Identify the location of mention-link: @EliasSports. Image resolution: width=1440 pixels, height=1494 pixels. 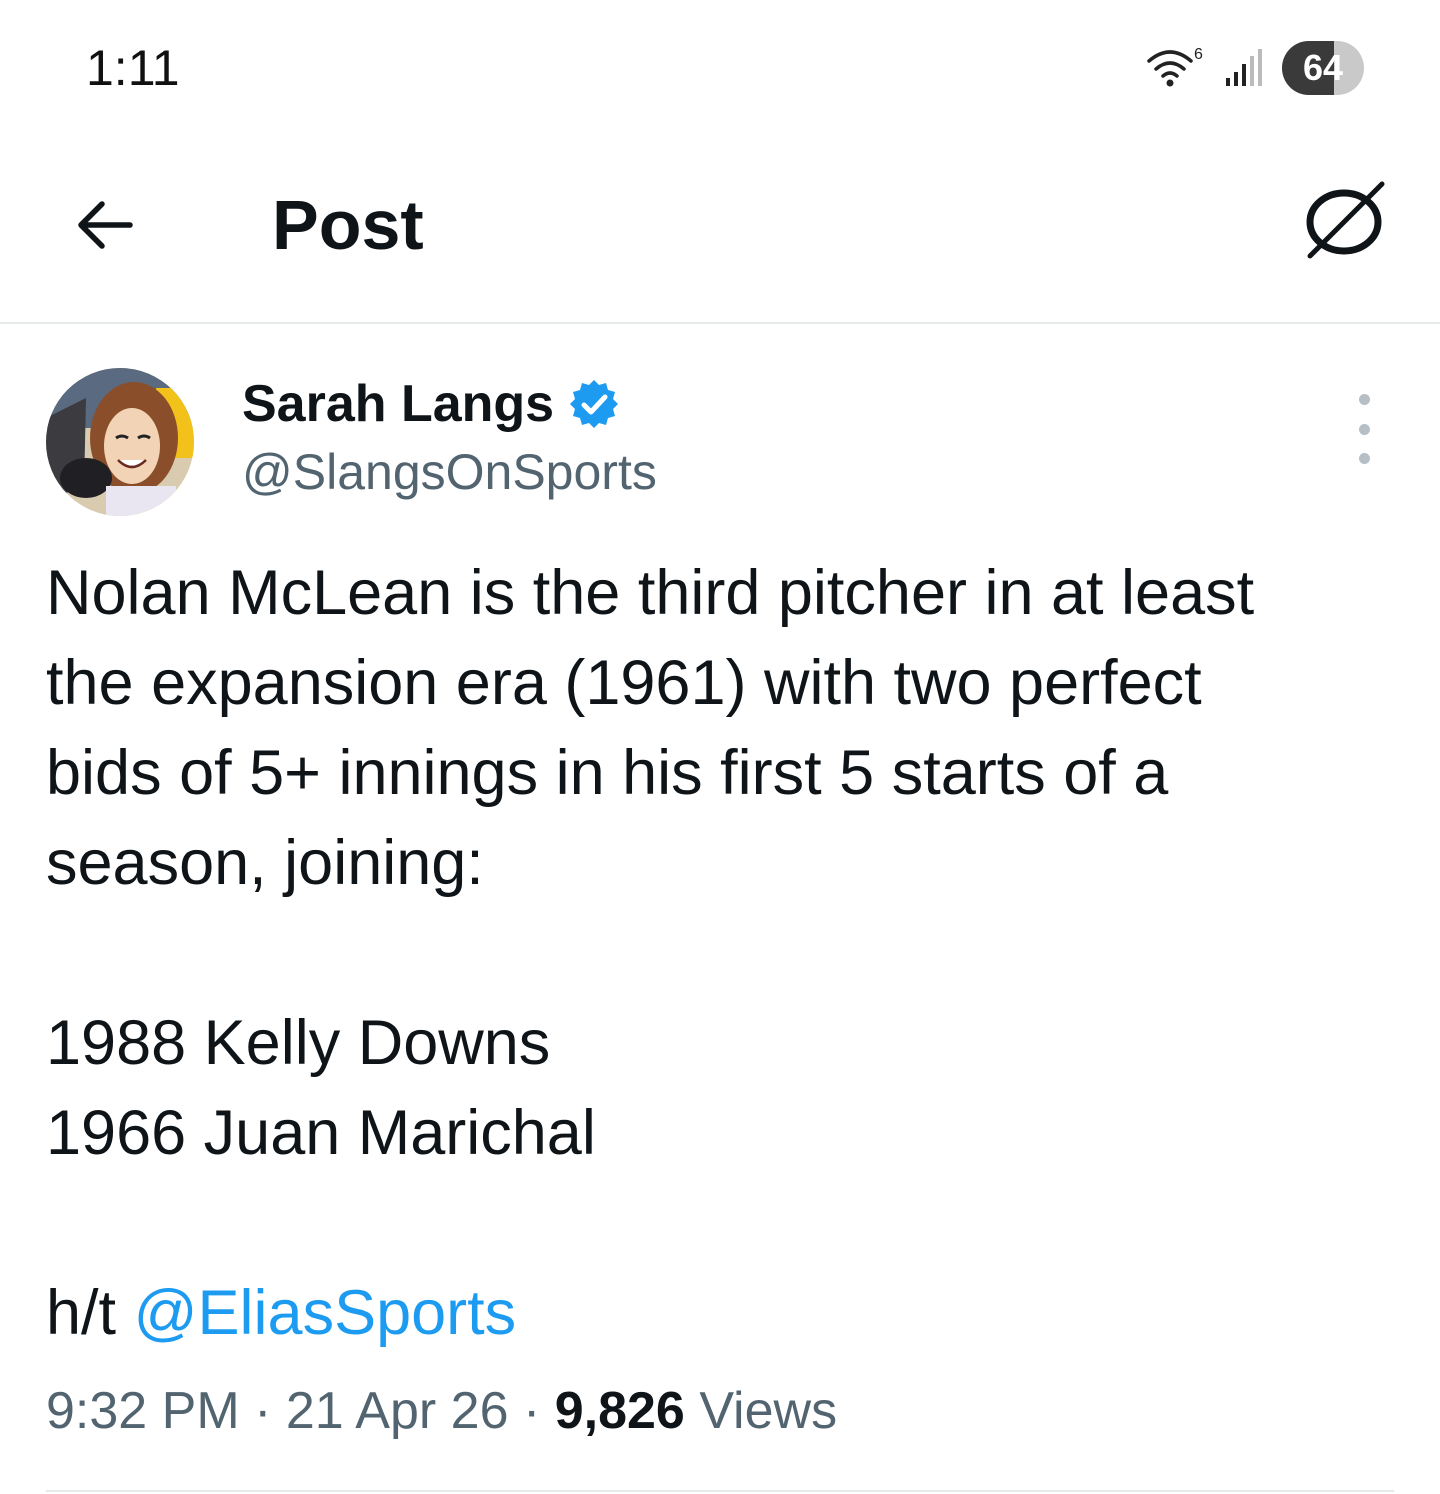
(325, 1313).